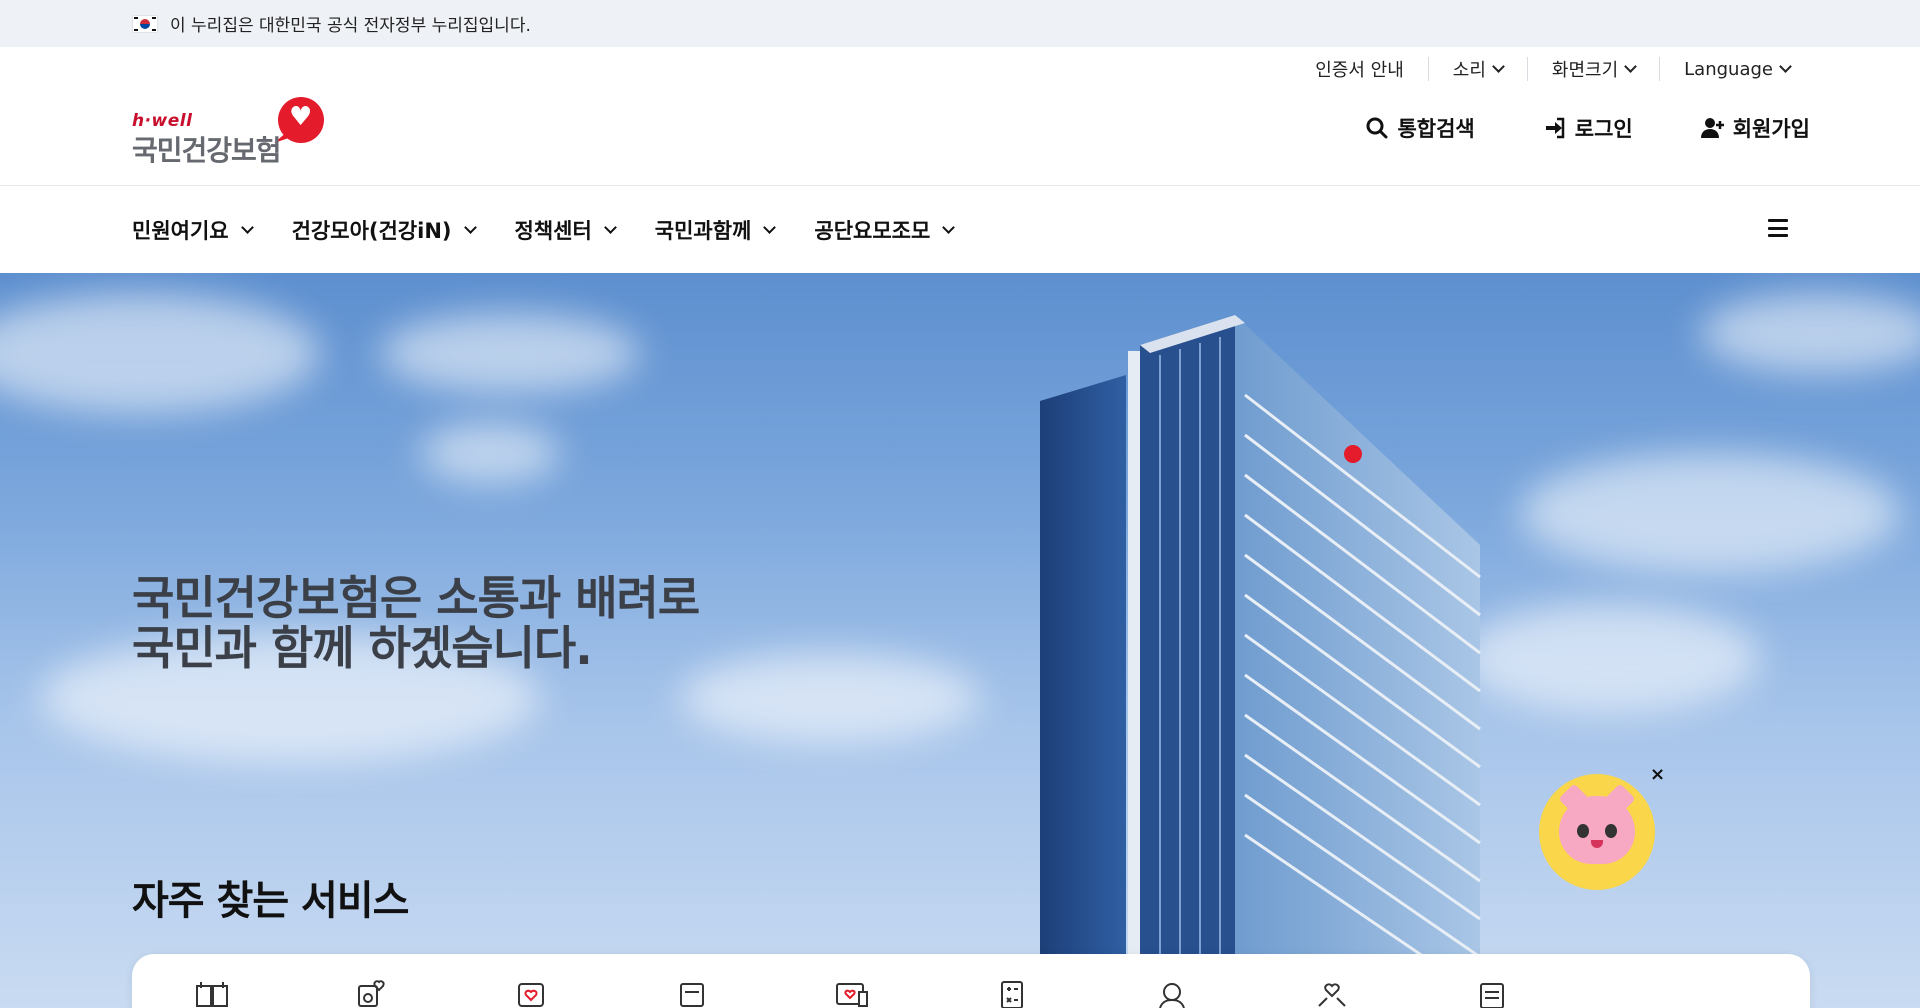 This screenshot has width=1920, height=1008. What do you see at coordinates (1603, 129) in the screenshot?
I see `login-label: 로그인` at bounding box center [1603, 129].